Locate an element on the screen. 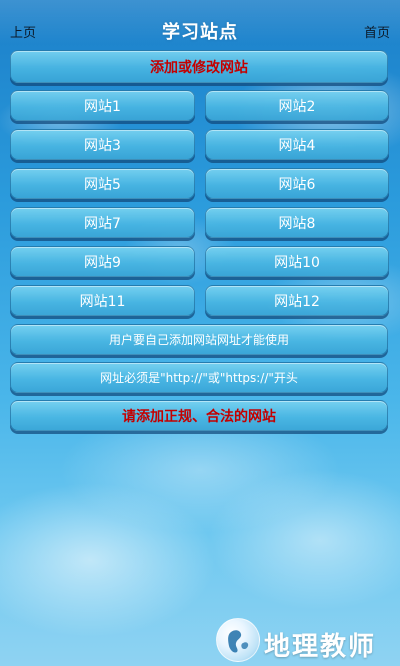  site-5-label: 网站5 is located at coordinates (102, 184).